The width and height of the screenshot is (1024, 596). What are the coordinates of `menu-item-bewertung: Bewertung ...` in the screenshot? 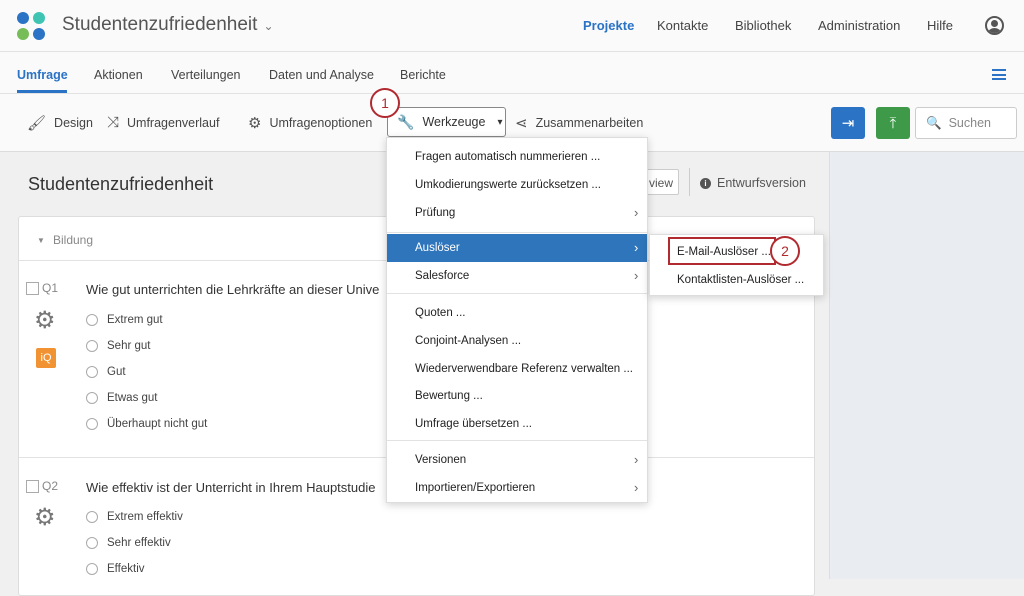 It's located at (517, 396).